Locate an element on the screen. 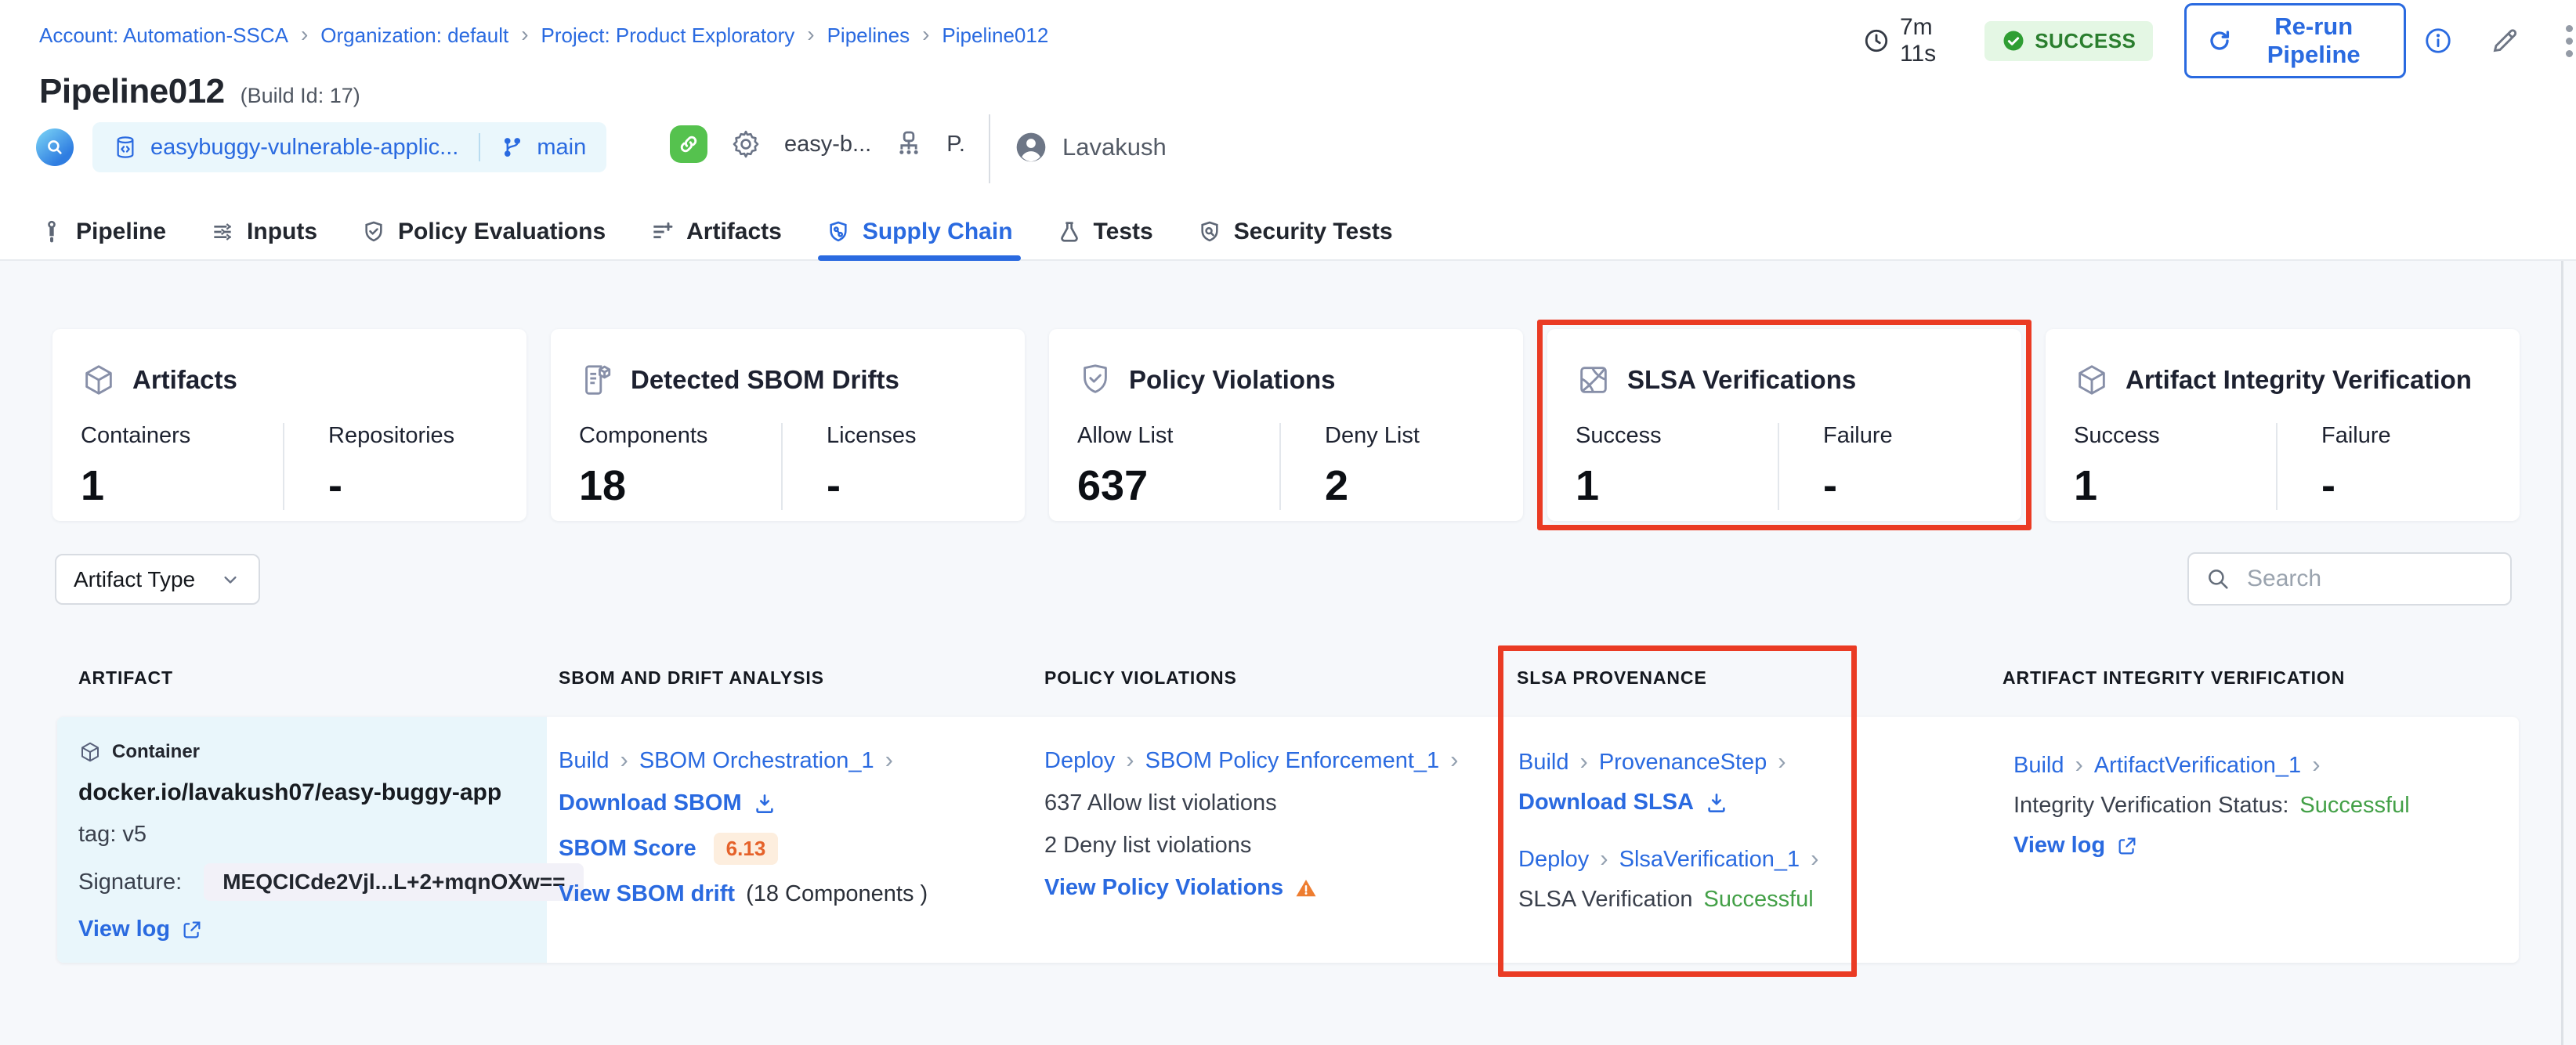 Image resolution: width=2576 pixels, height=1045 pixels. supply-chain-shield-icon is located at coordinates (839, 231).